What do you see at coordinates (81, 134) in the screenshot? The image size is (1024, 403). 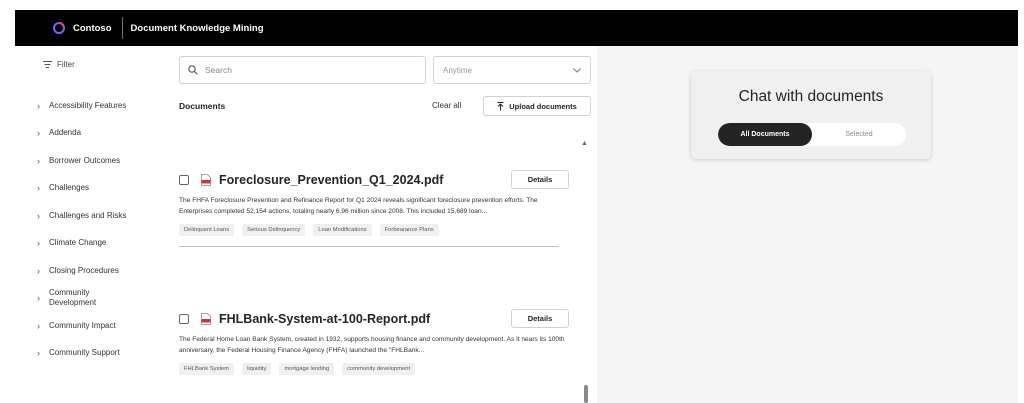 I see `filter-item-addenda: › Addenda` at bounding box center [81, 134].